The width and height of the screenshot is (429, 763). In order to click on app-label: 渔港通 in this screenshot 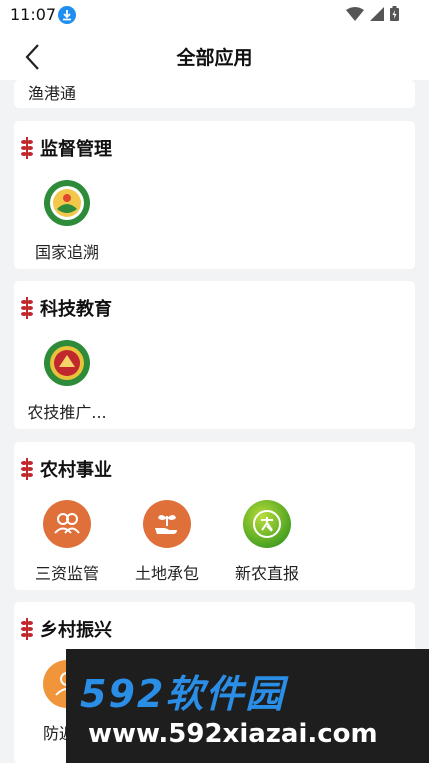, I will do `click(52, 92)`.